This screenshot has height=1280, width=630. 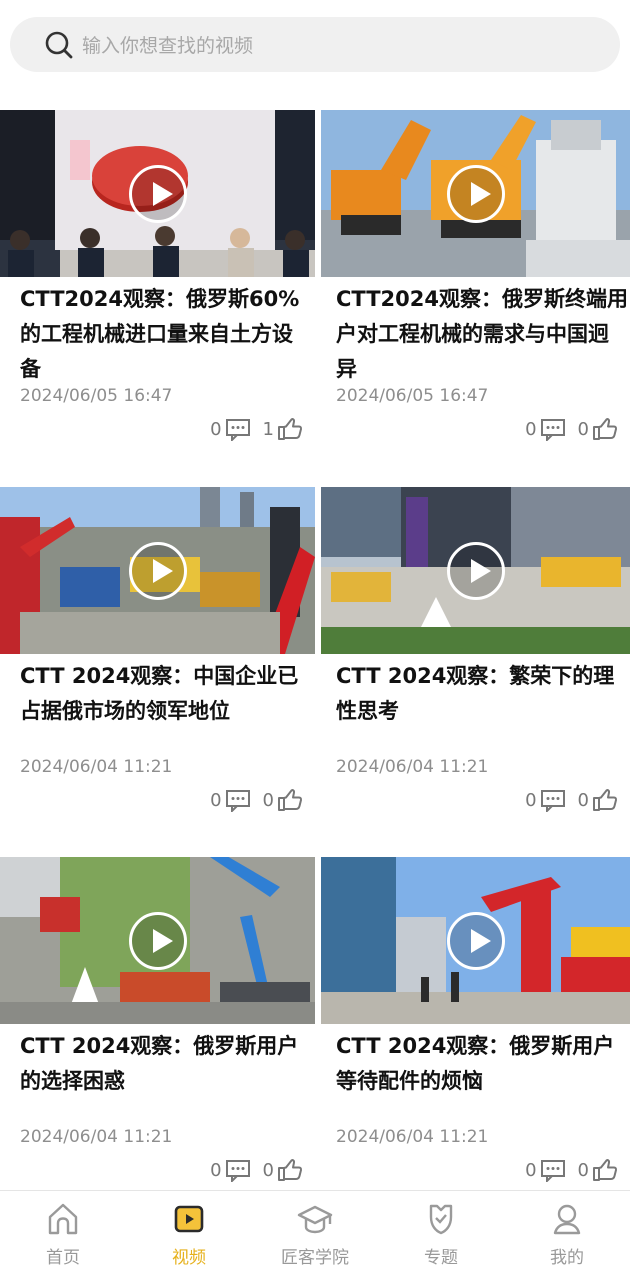 What do you see at coordinates (166, 334) in the screenshot?
I see `video-title: CTT2024观察：俄罗斯60%的工程机械进口量来自土方设备` at bounding box center [166, 334].